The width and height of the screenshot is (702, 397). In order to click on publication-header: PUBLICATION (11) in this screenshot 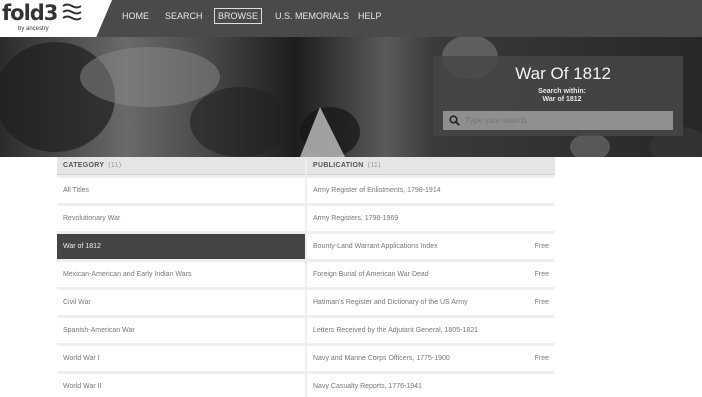, I will do `click(431, 166)`.